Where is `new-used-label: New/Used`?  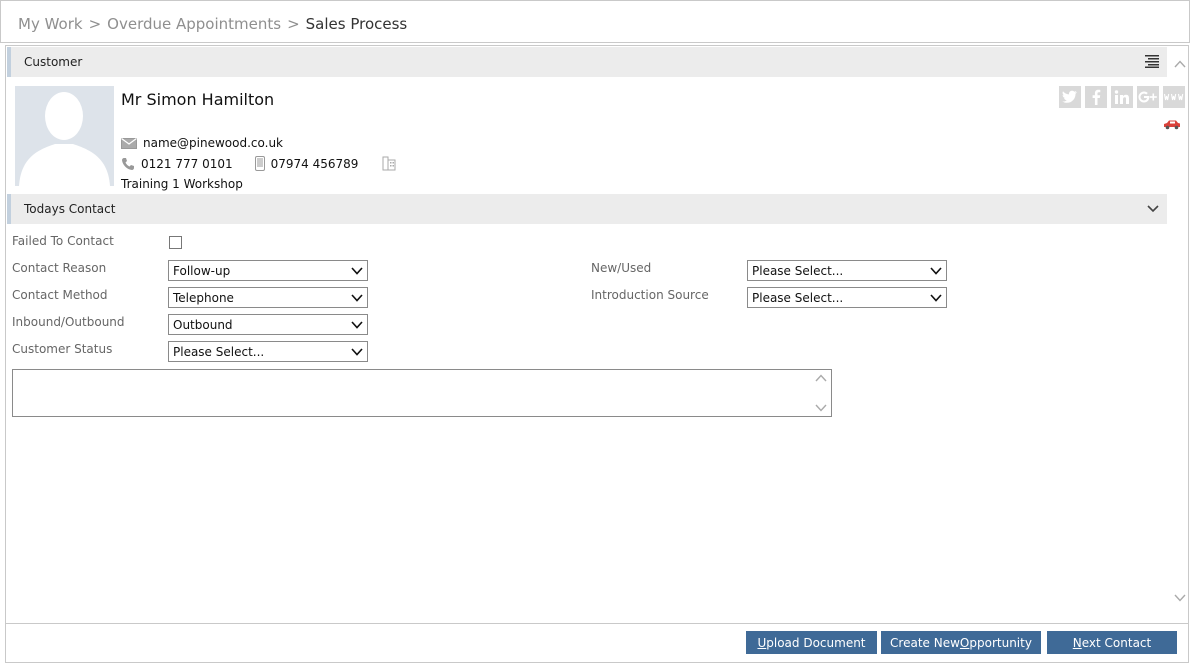 new-used-label: New/Used is located at coordinates (621, 268).